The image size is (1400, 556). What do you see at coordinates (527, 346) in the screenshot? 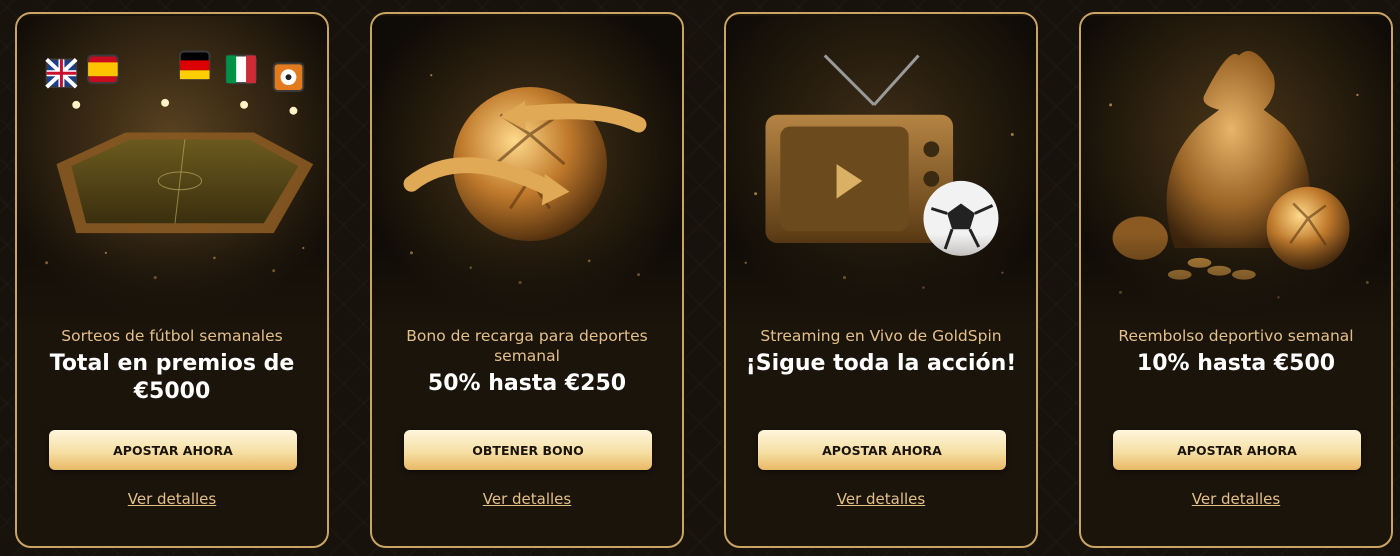
I see `promo-subtitle: Bono de recarga para deportes semanal` at bounding box center [527, 346].